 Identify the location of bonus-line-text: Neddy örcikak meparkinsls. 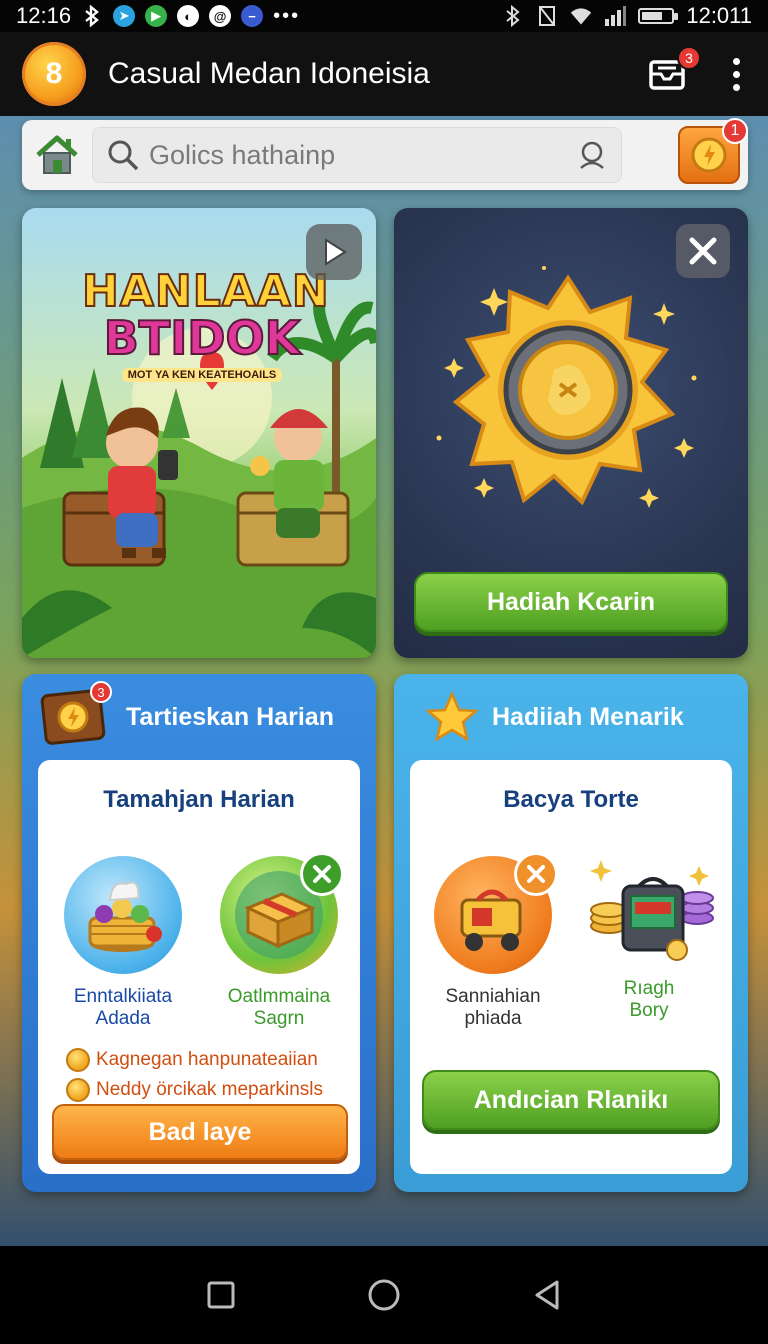
(210, 1089).